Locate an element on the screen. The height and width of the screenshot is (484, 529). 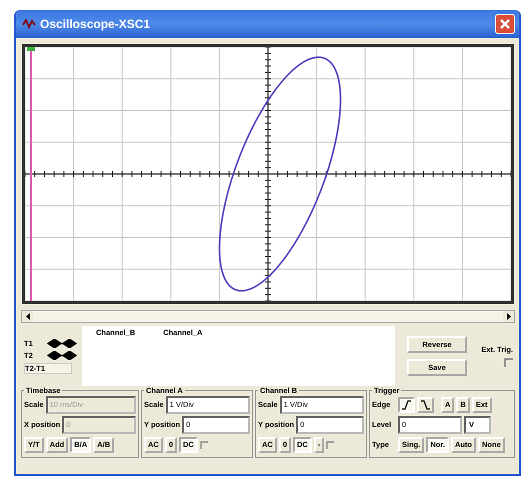
close-icon is located at coordinates (505, 24).